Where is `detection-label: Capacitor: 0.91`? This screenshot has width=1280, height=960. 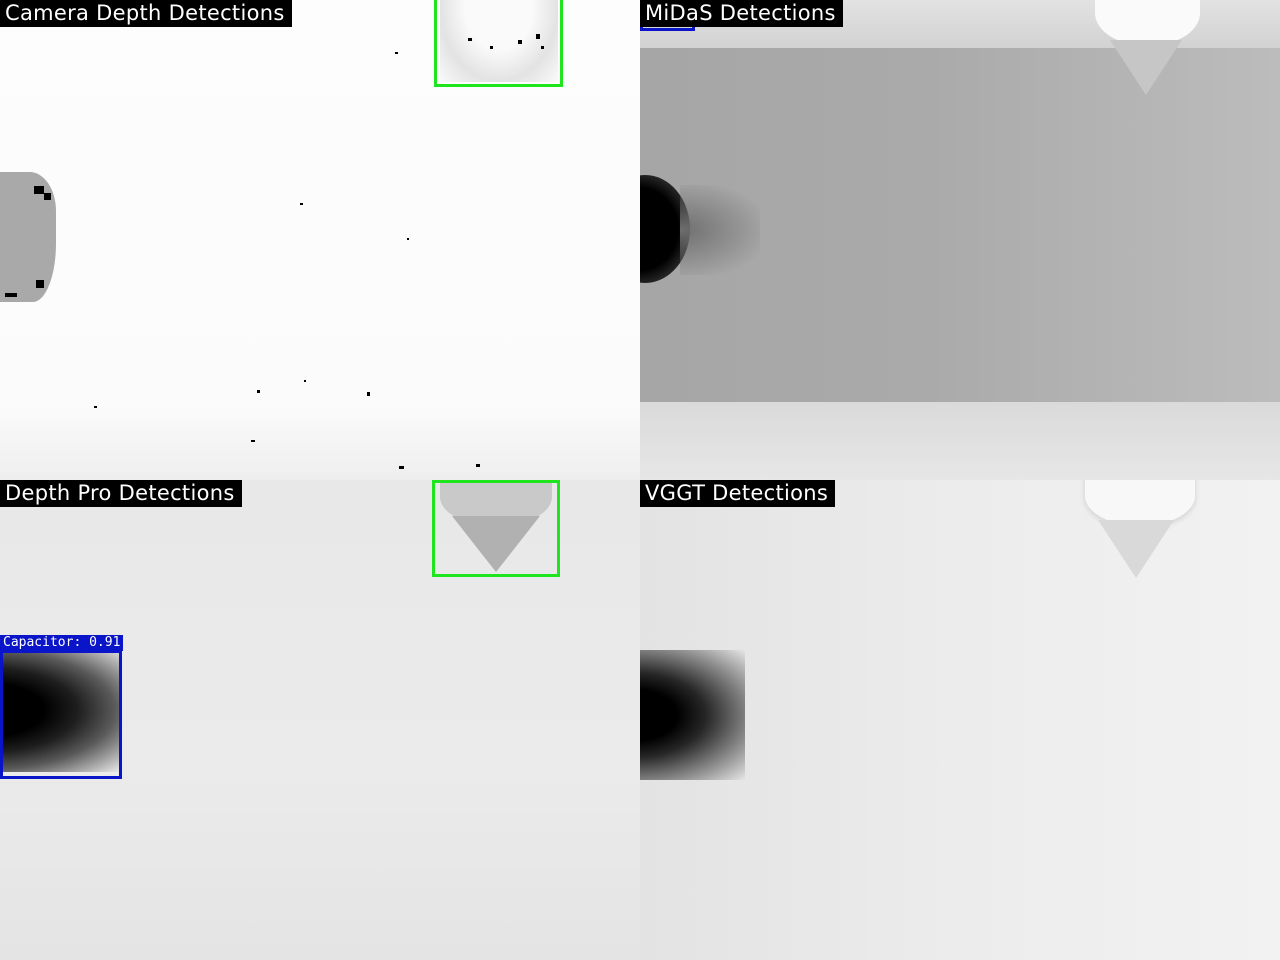
detection-label: Capacitor: 0.91 is located at coordinates (62, 643).